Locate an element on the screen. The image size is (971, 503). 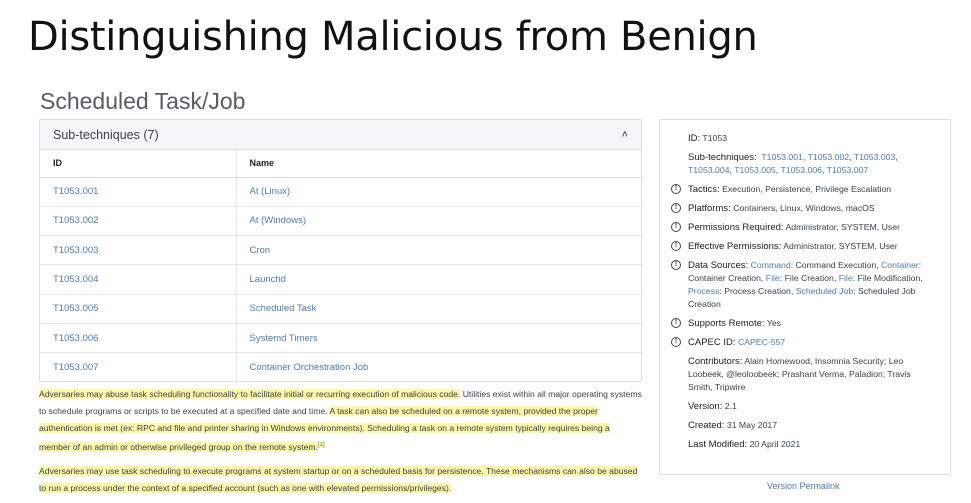
column-header-name: Name is located at coordinates (438, 164).